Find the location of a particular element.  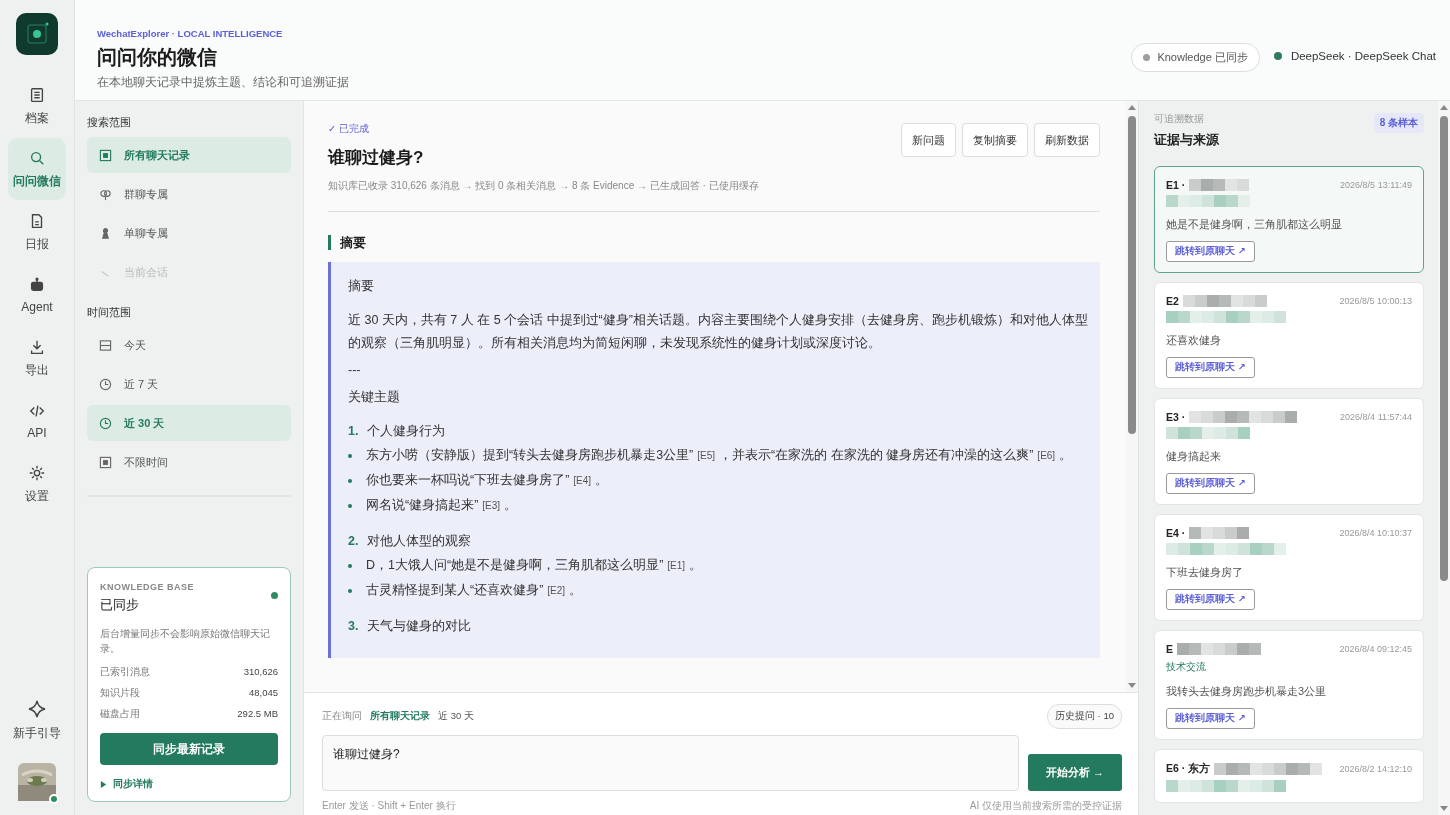

filter-option: 近 7 天 is located at coordinates (189, 384).